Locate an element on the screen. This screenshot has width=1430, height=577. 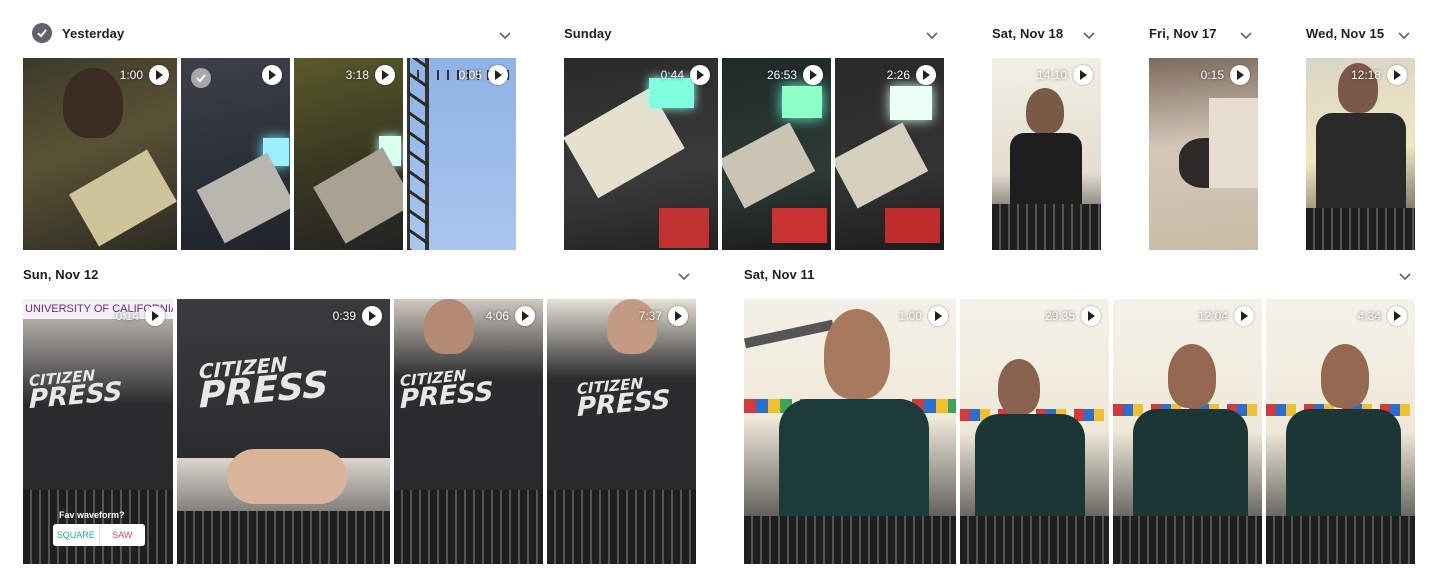
group-title: Sunday is located at coordinates (588, 33).